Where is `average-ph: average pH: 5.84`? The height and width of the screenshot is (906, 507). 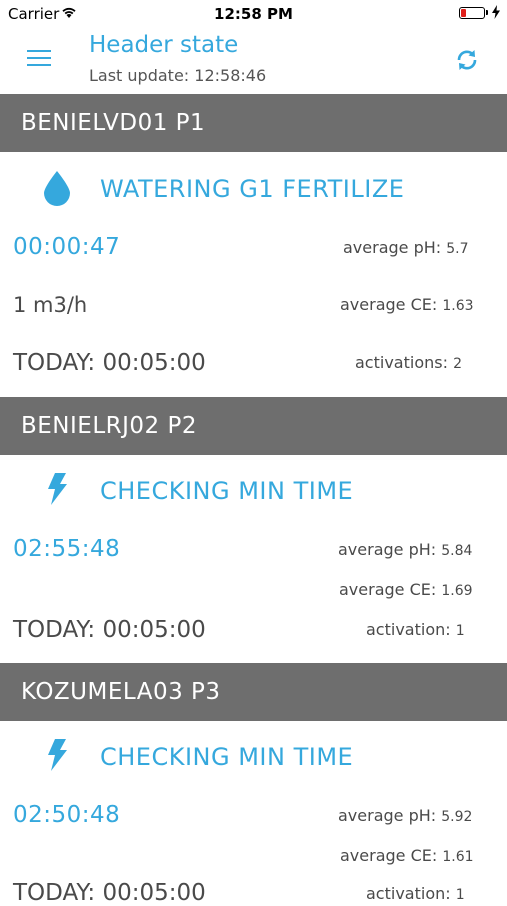 average-ph: average pH: 5.84 is located at coordinates (405, 549).